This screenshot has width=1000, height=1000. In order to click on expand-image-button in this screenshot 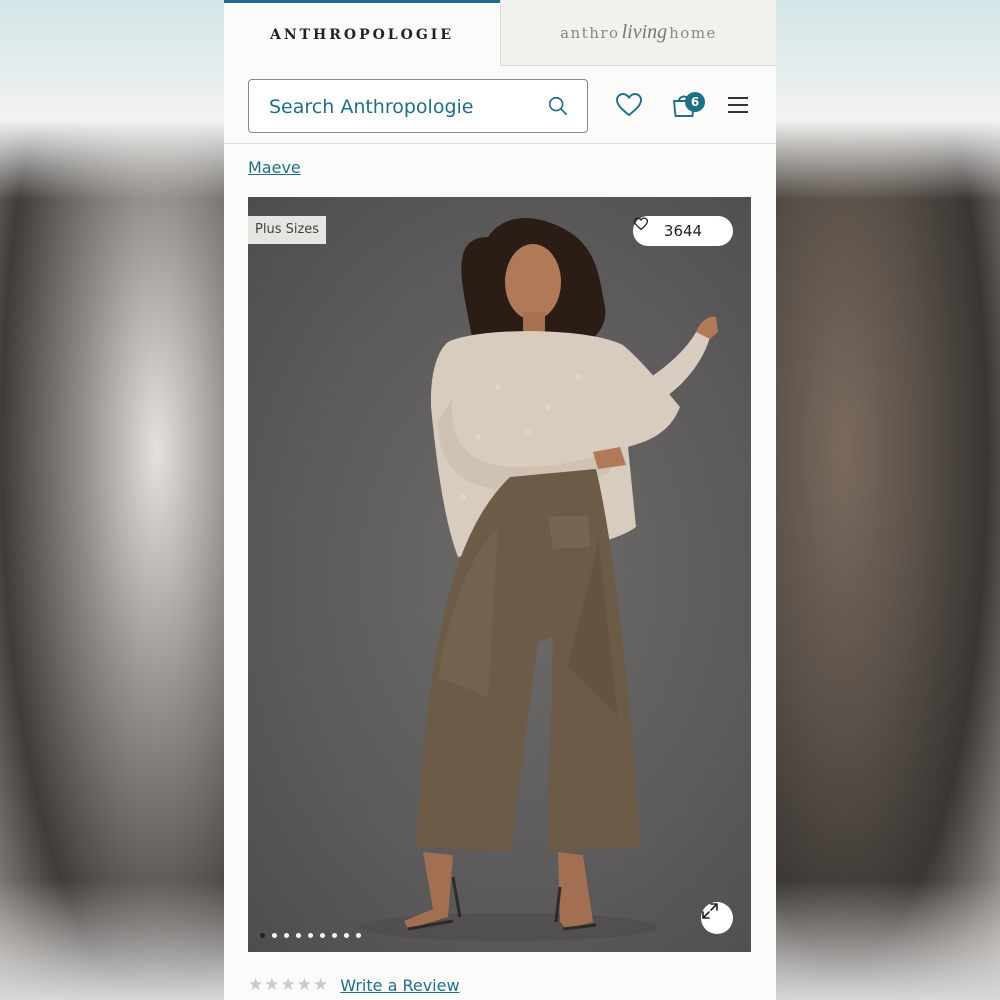, I will do `click(717, 918)`.